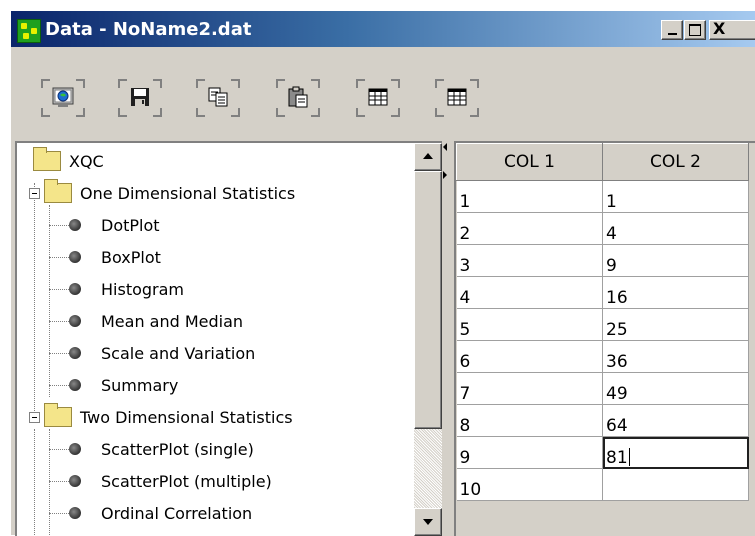 This screenshot has height=536, width=755. I want to click on open-data-button, so click(63, 98).